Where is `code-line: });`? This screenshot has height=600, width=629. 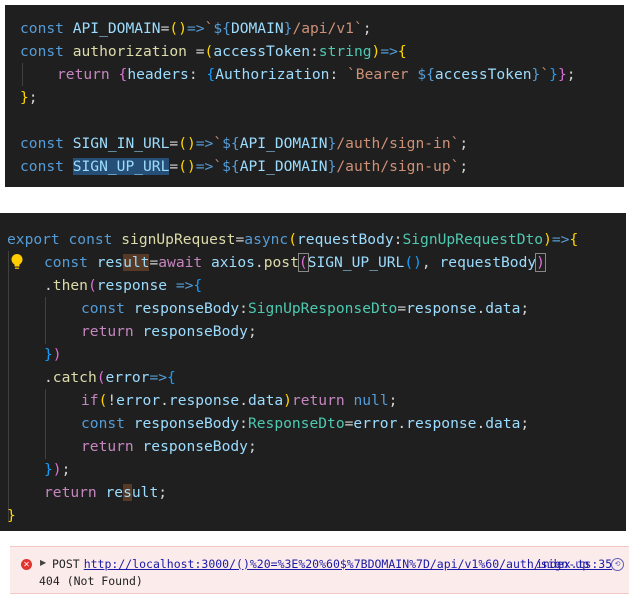 code-line: }); is located at coordinates (57, 469).